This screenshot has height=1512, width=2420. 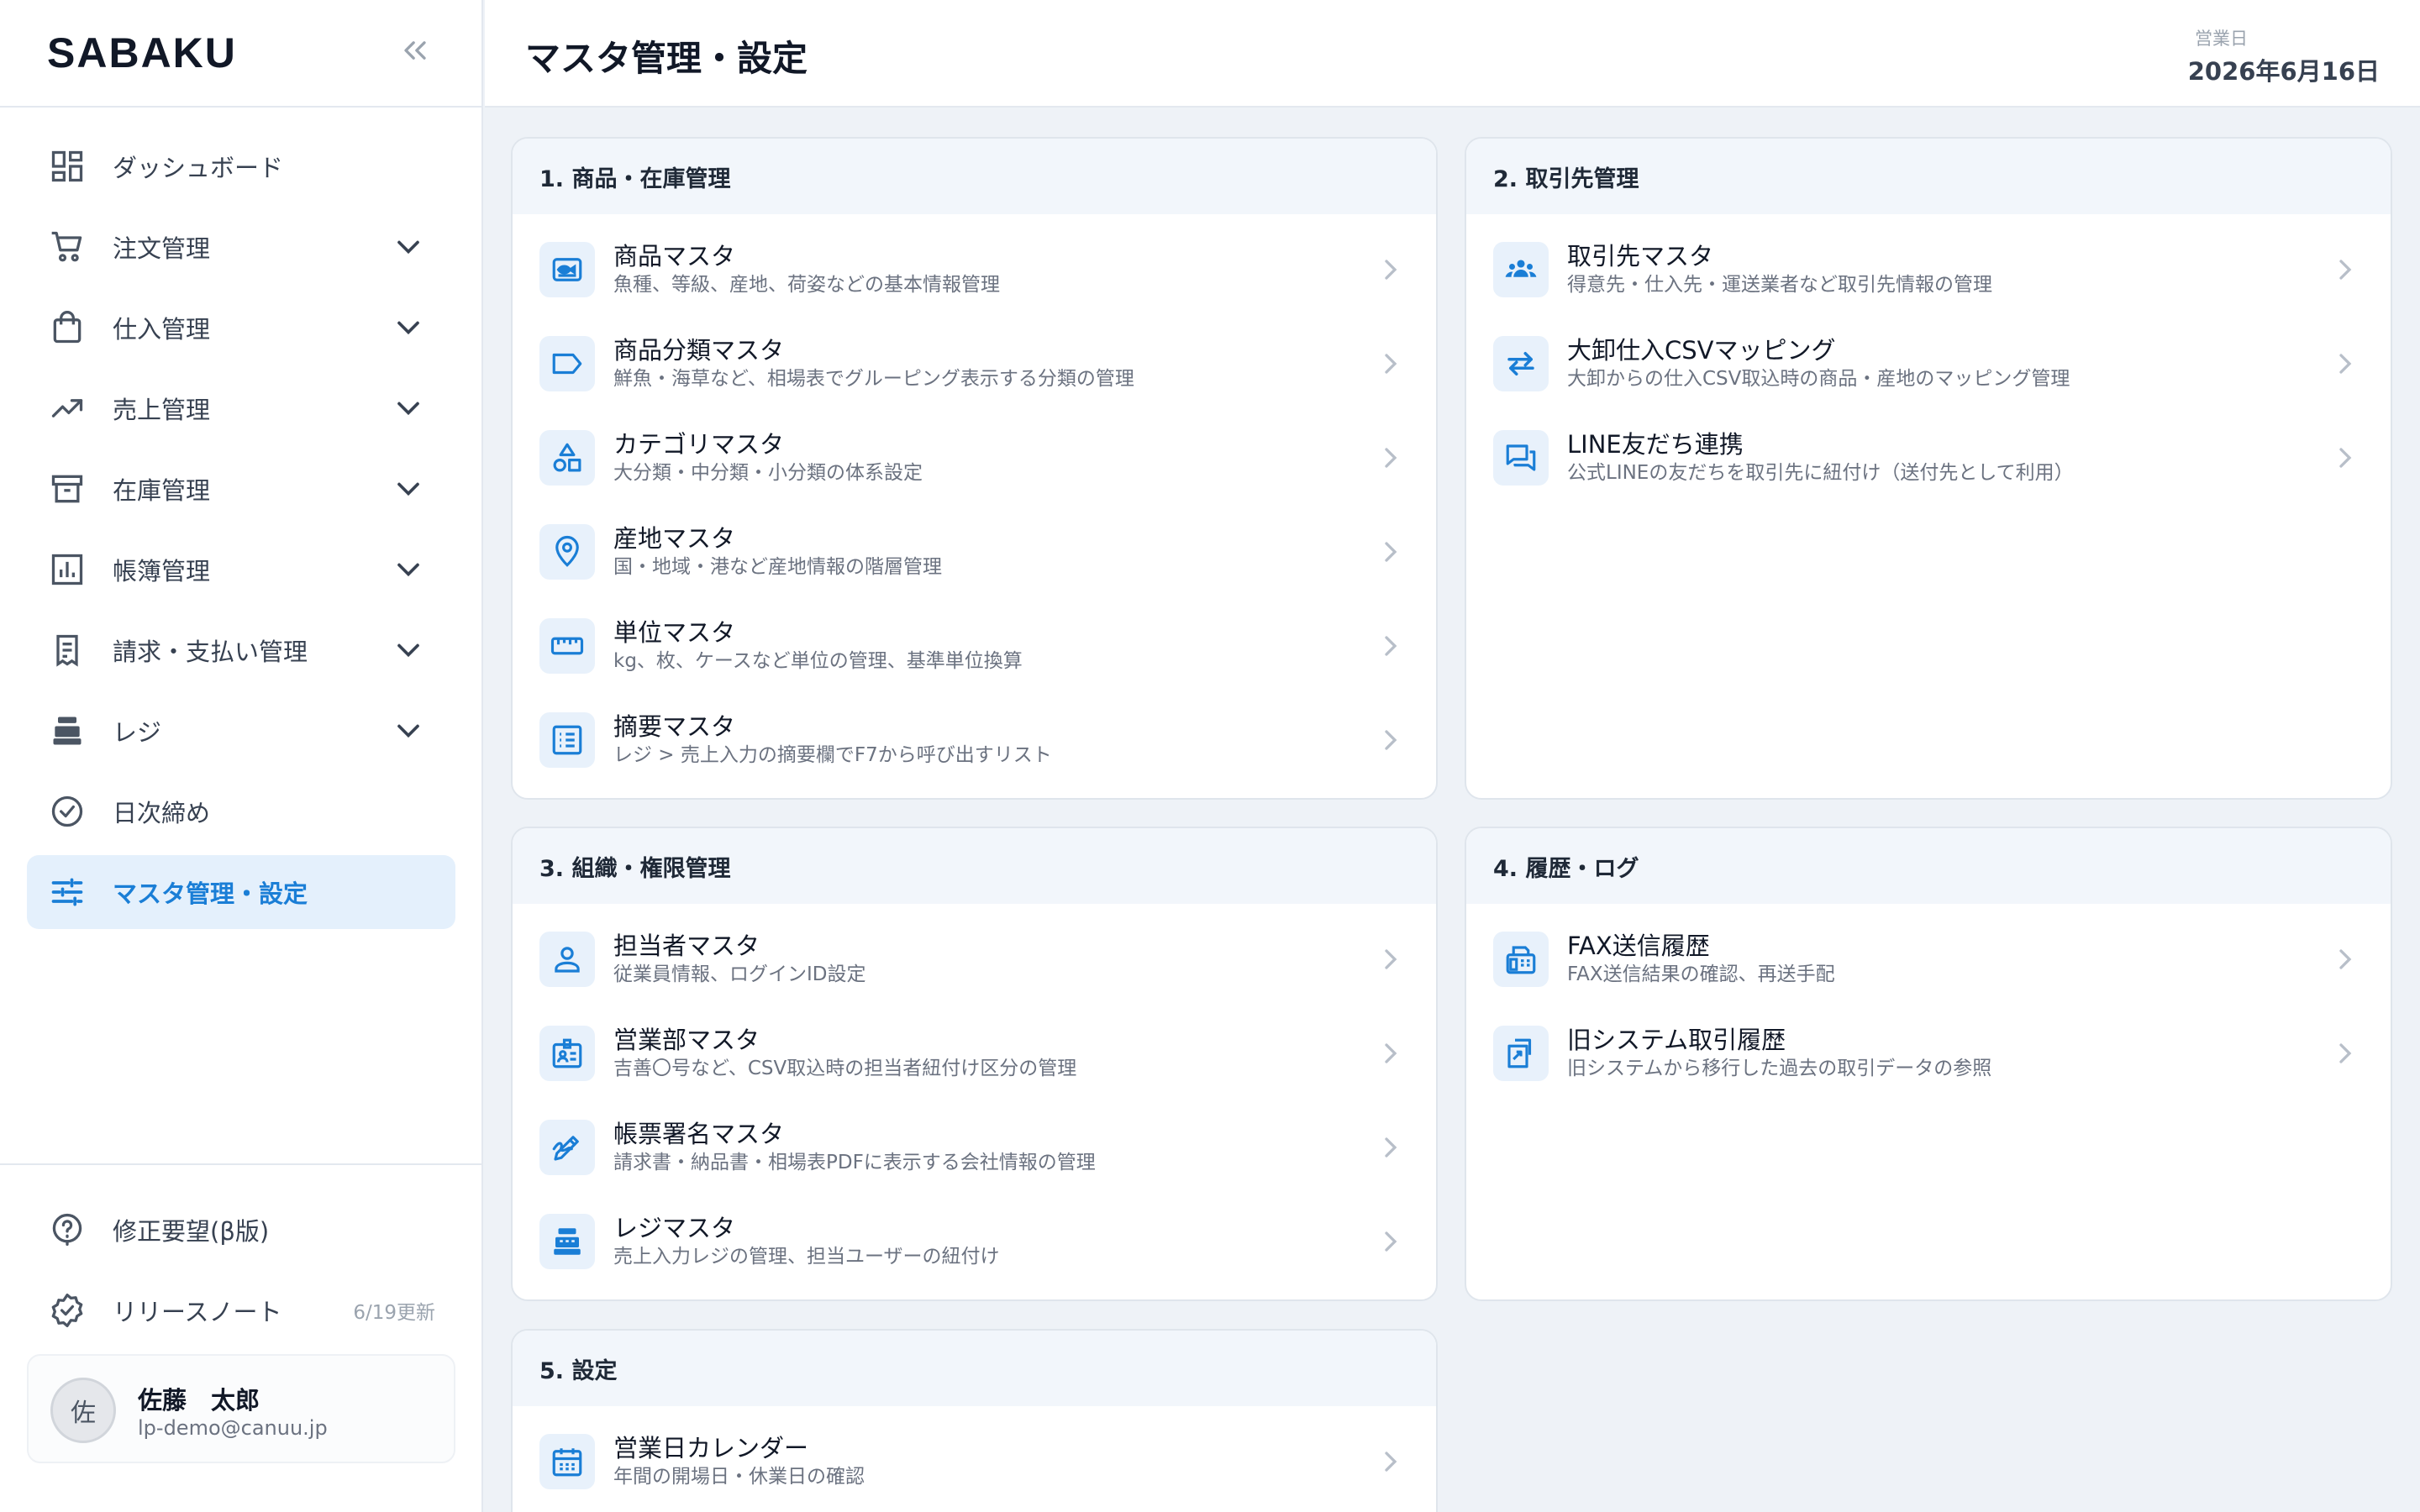 I want to click on menu-item-desc: レジ > 売上入力の摘要欄でF7から呼び出すリスト, so click(x=832, y=755).